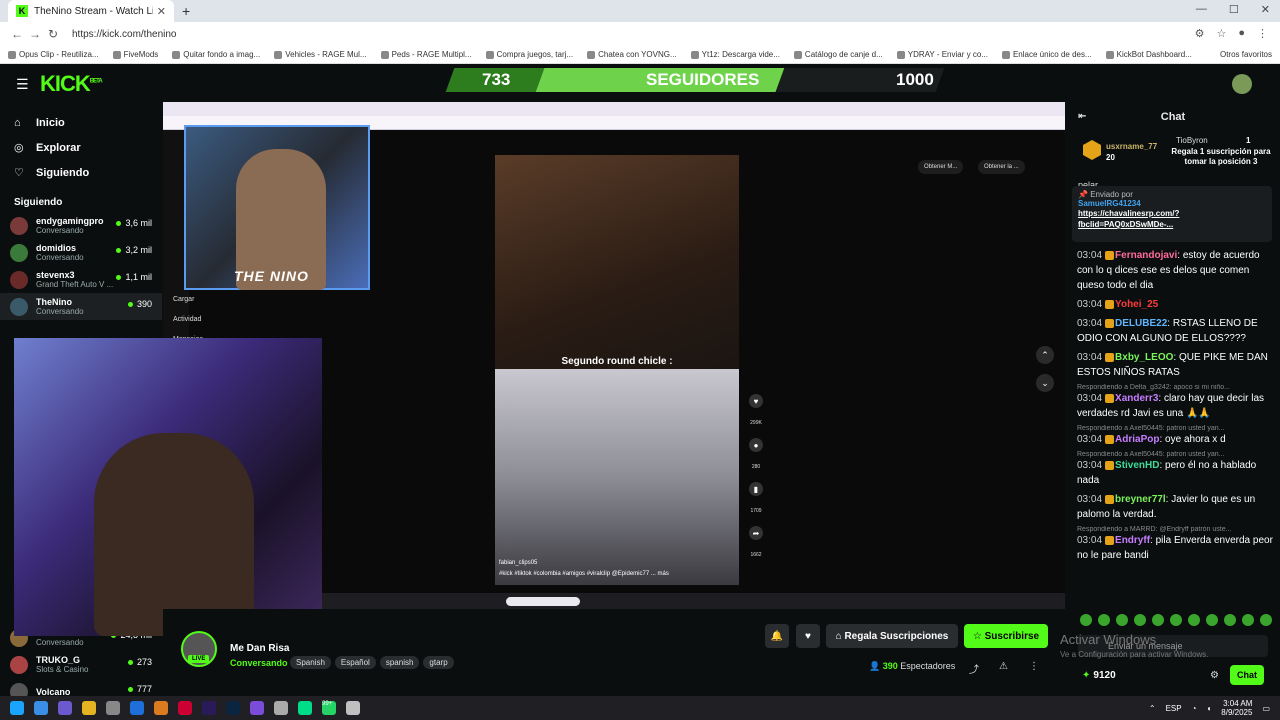 This screenshot has width=1280, height=720. What do you see at coordinates (1221, 33) in the screenshot?
I see `bookmark-star-icon: ☆` at bounding box center [1221, 33].